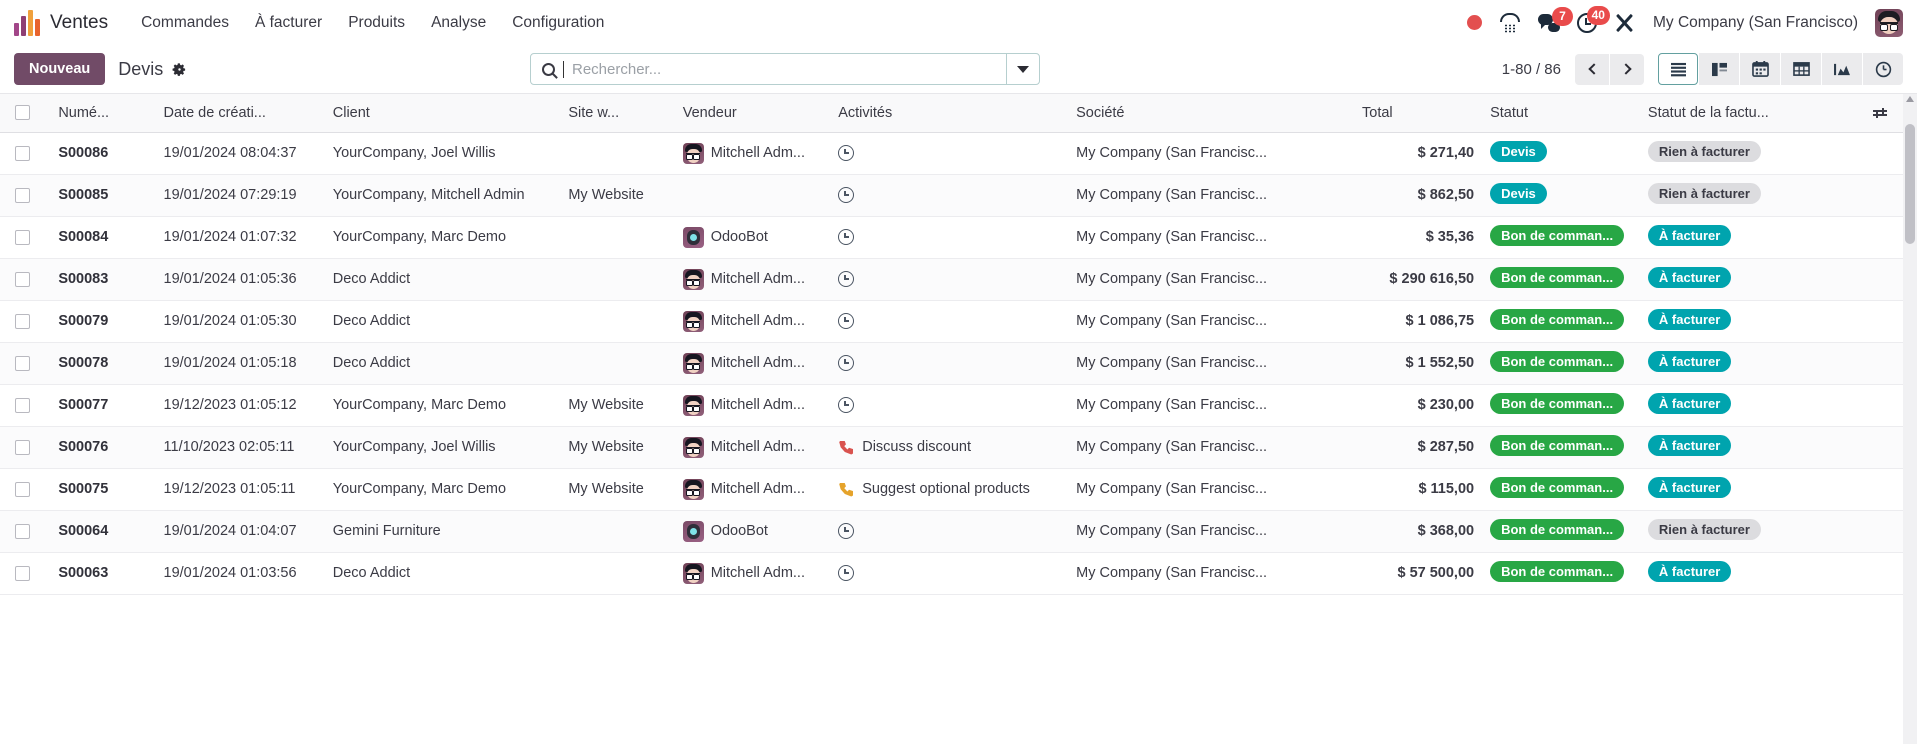 Image resolution: width=1917 pixels, height=744 pixels. I want to click on view-button-pivot, so click(1801, 69).